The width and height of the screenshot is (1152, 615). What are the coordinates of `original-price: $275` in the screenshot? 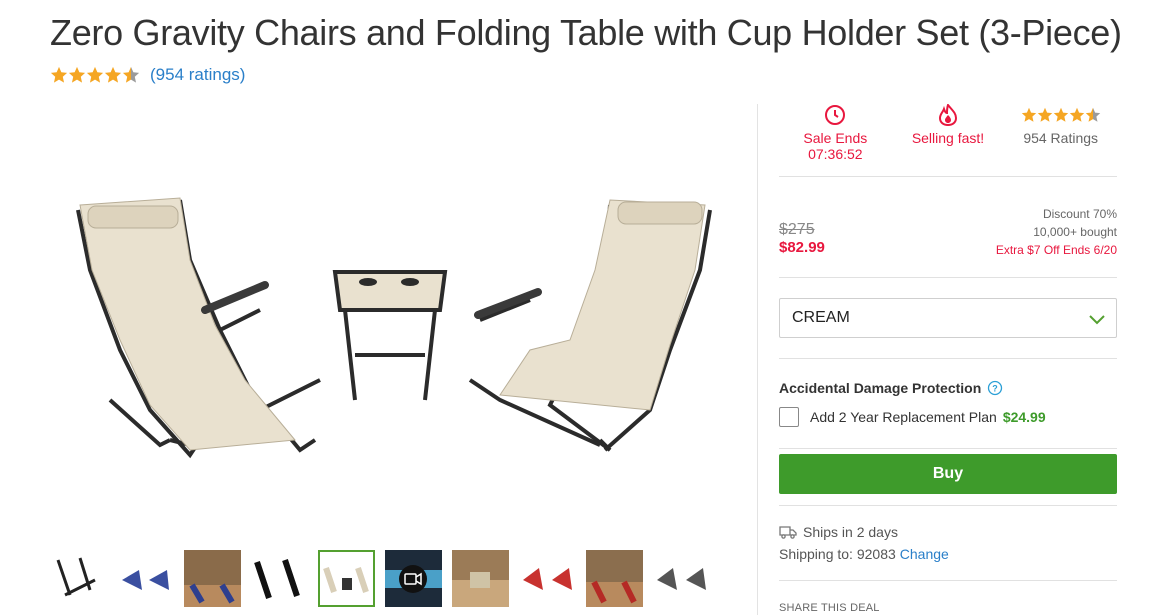 It's located at (797, 229).